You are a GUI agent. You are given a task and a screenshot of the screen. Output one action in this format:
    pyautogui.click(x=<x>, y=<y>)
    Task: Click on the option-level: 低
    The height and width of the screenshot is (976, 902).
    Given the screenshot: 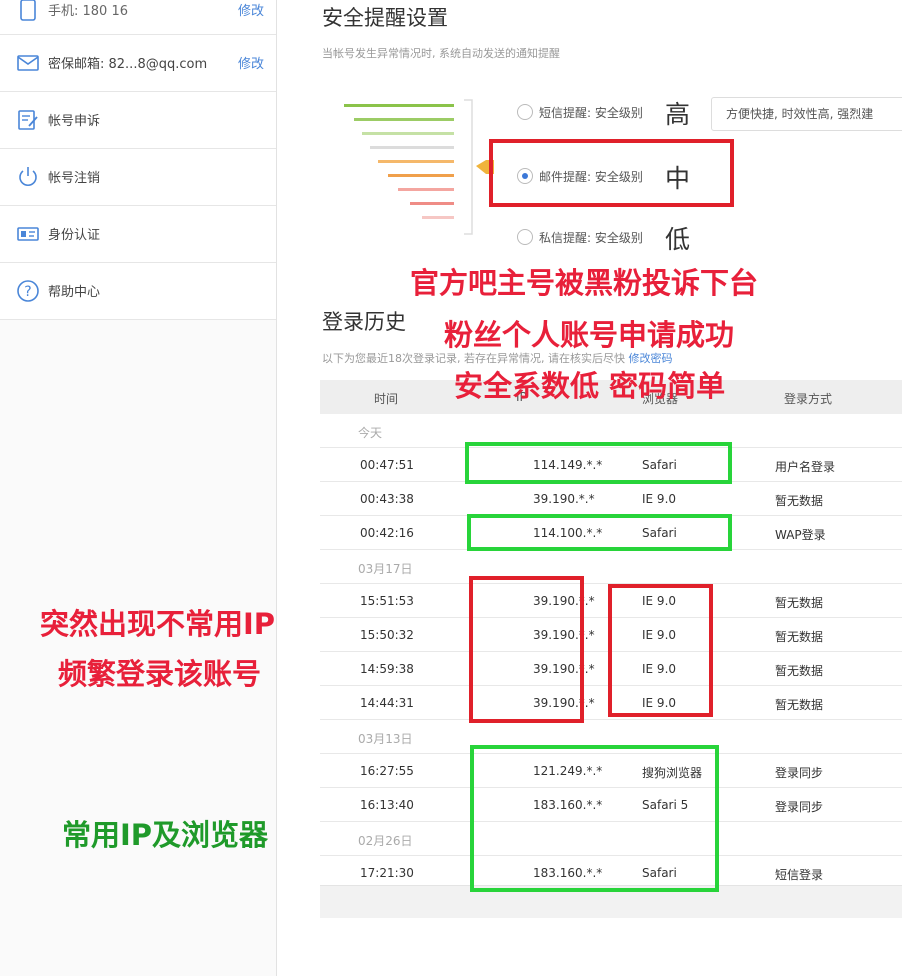 What is the action you would take?
    pyautogui.click(x=678, y=239)
    